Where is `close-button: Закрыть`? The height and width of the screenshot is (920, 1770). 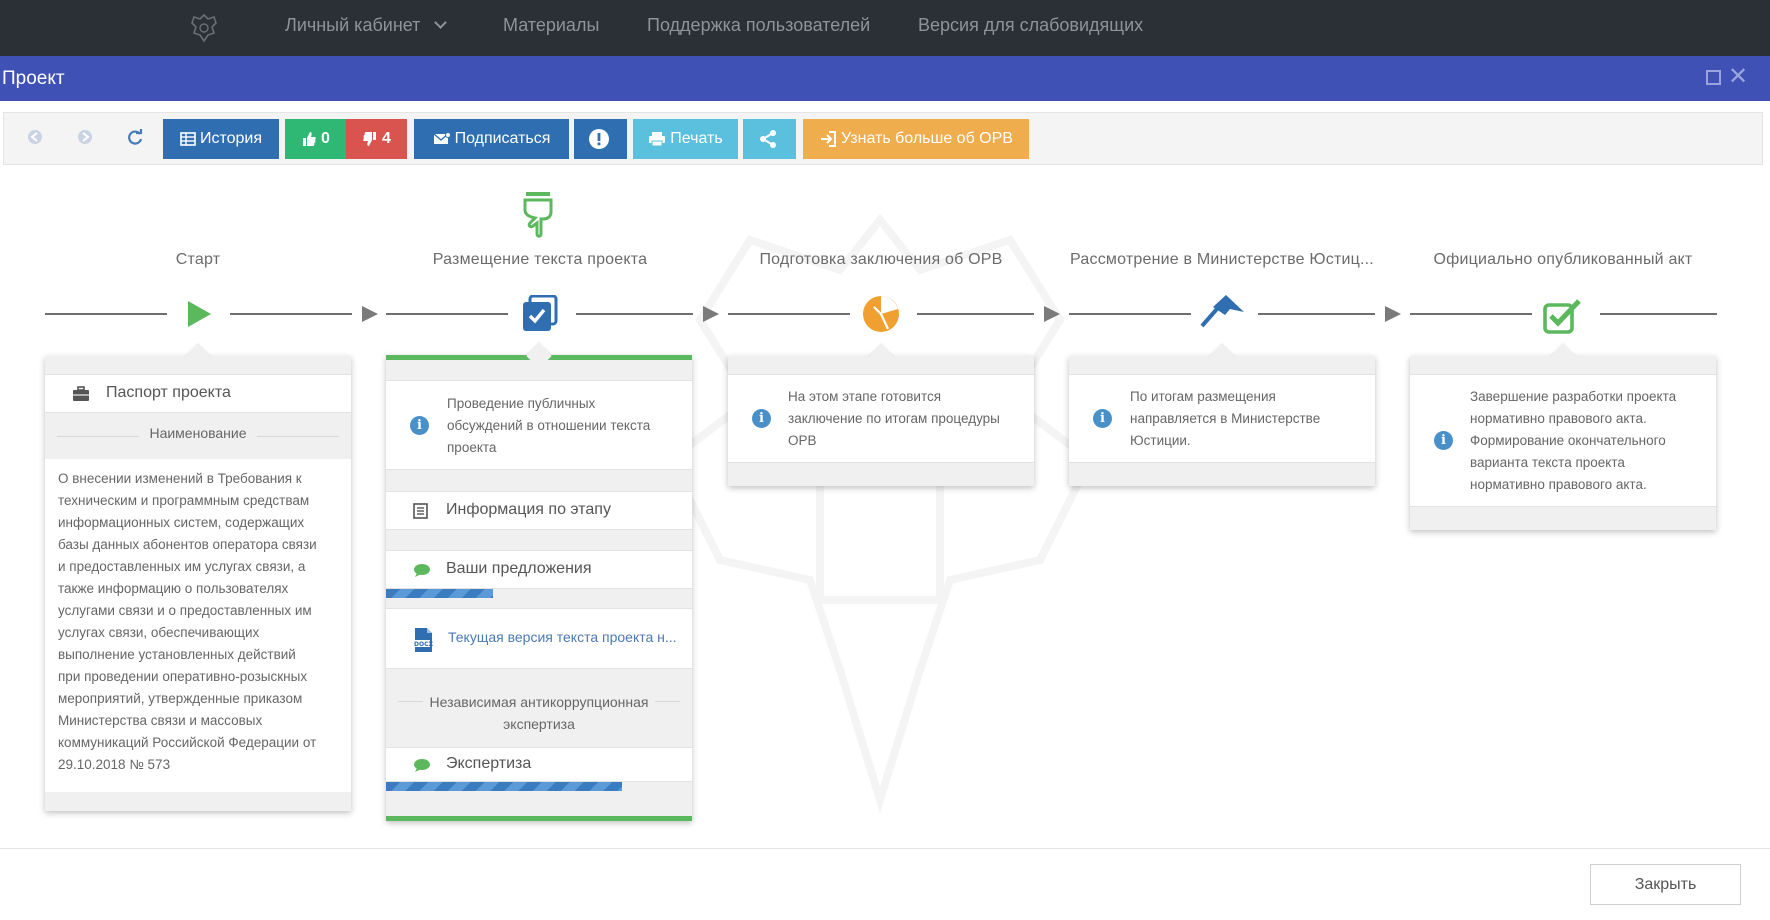 close-button: Закрыть is located at coordinates (1665, 884).